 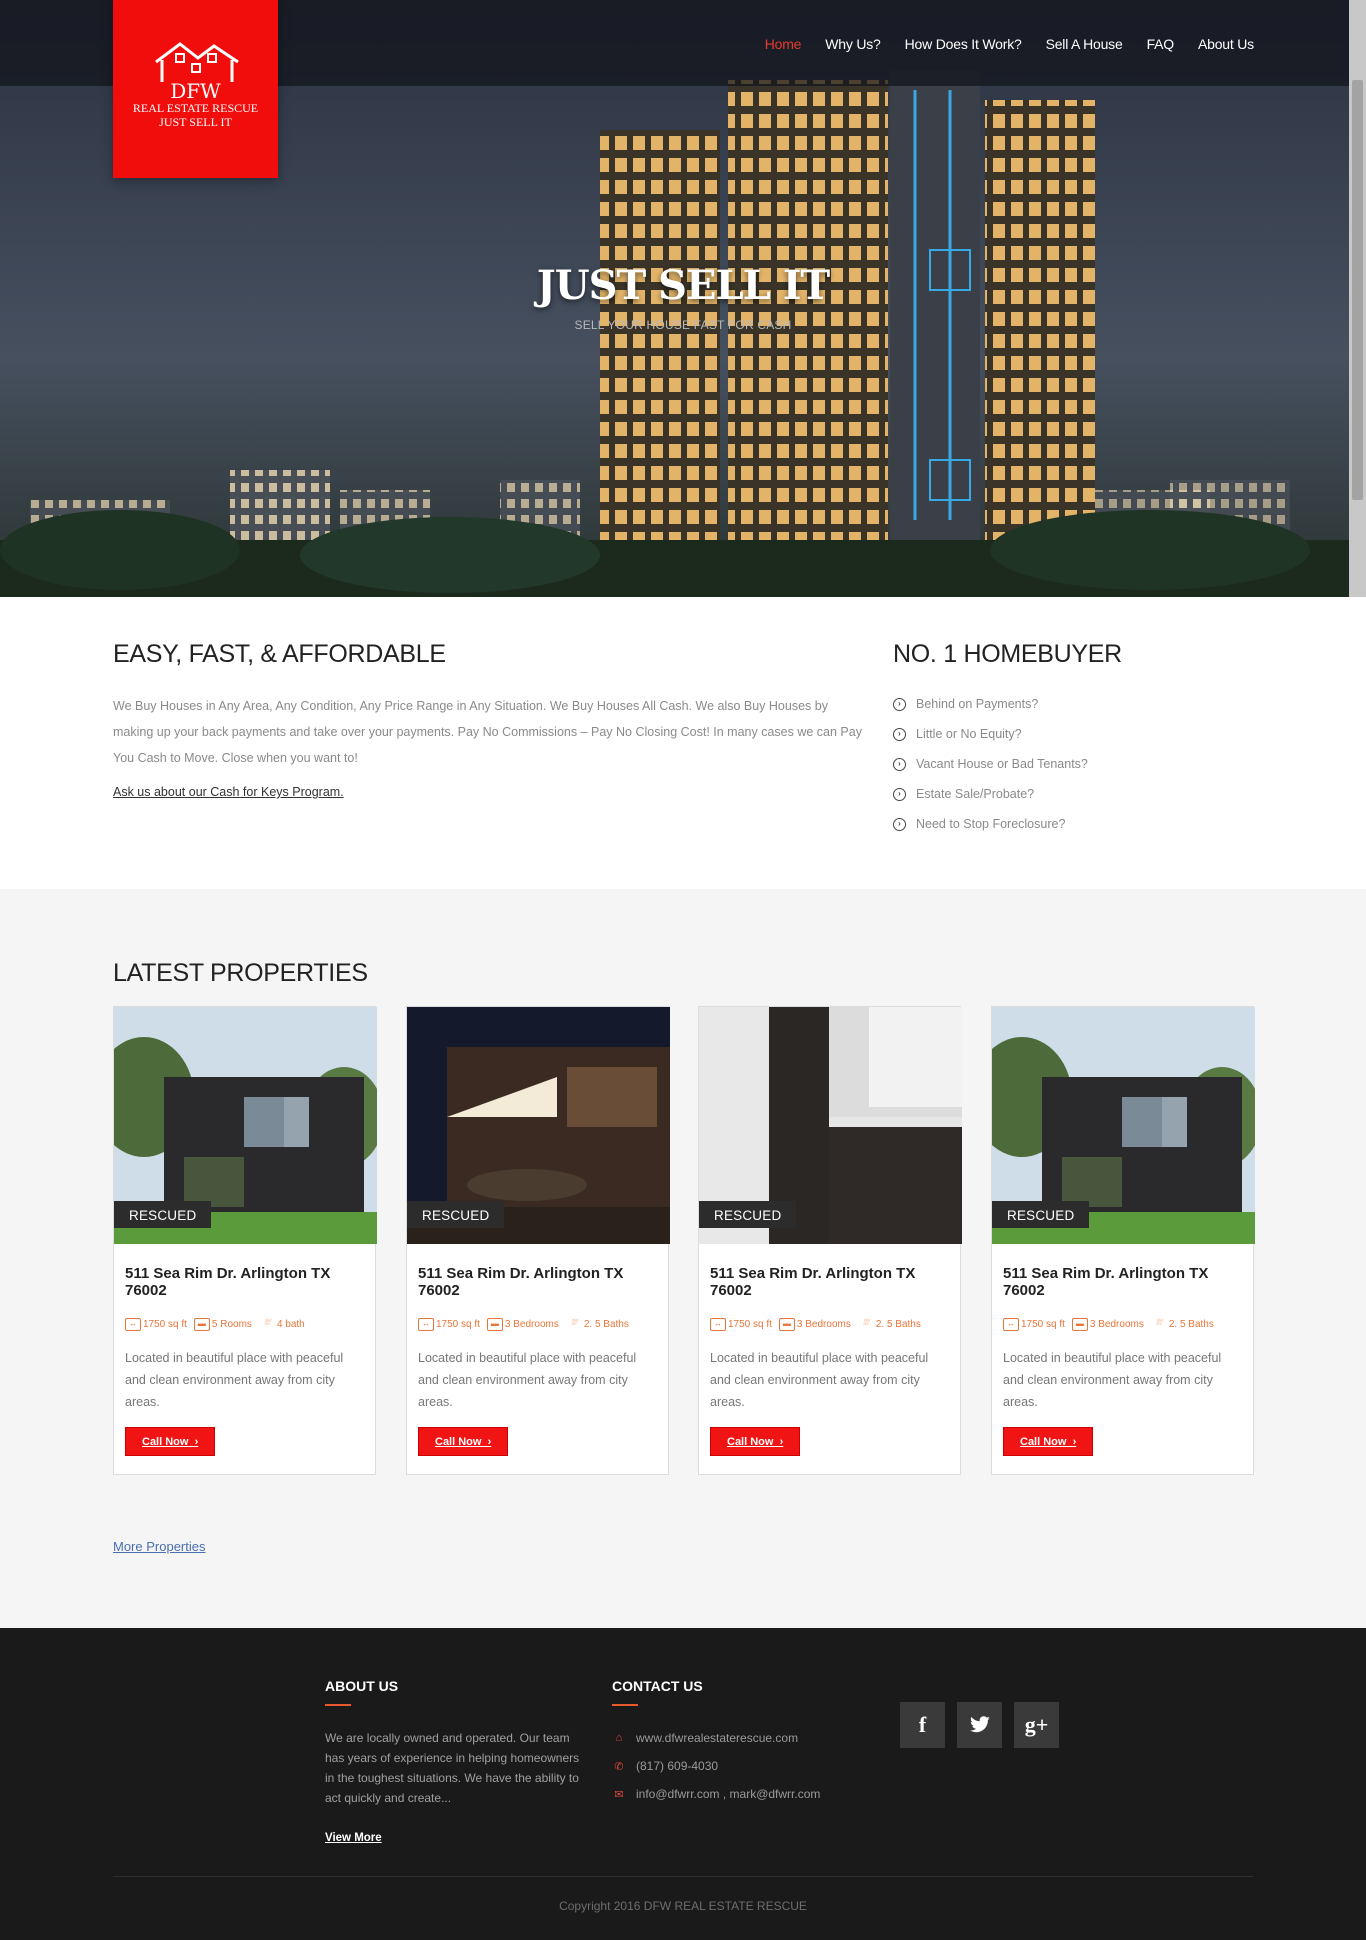 I want to click on contact-email: ✉ info@dfwrr.com , mark@dfwrr.com, so click(x=747, y=1794).